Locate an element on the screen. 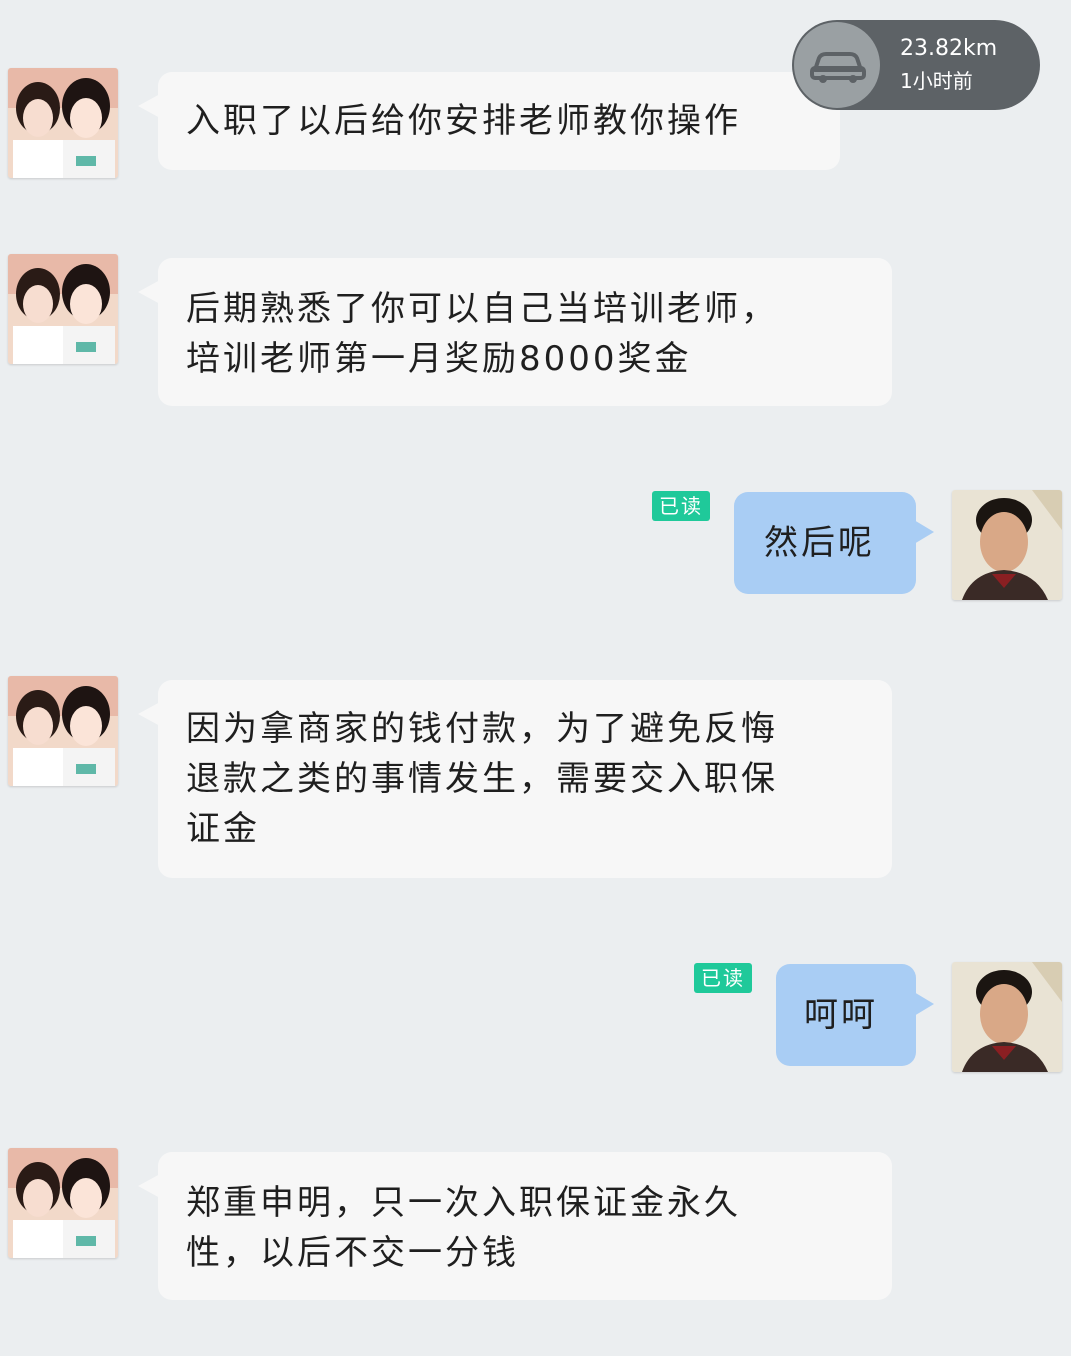 The width and height of the screenshot is (1071, 1356). message-bubble-sent: 呵呵 is located at coordinates (855, 1015).